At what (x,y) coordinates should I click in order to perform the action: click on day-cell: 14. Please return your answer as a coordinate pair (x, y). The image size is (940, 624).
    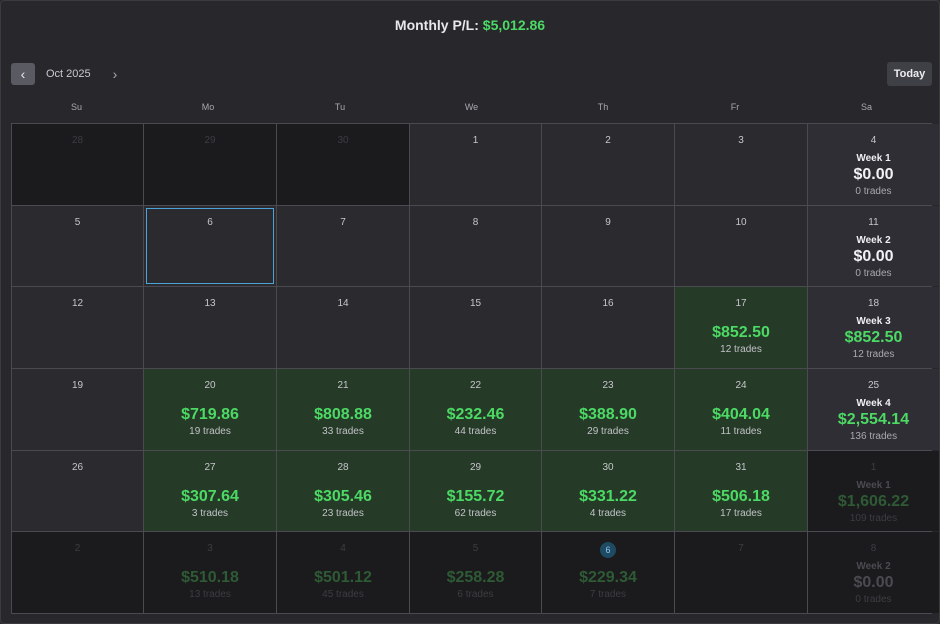
    Looking at the image, I should click on (343, 327).